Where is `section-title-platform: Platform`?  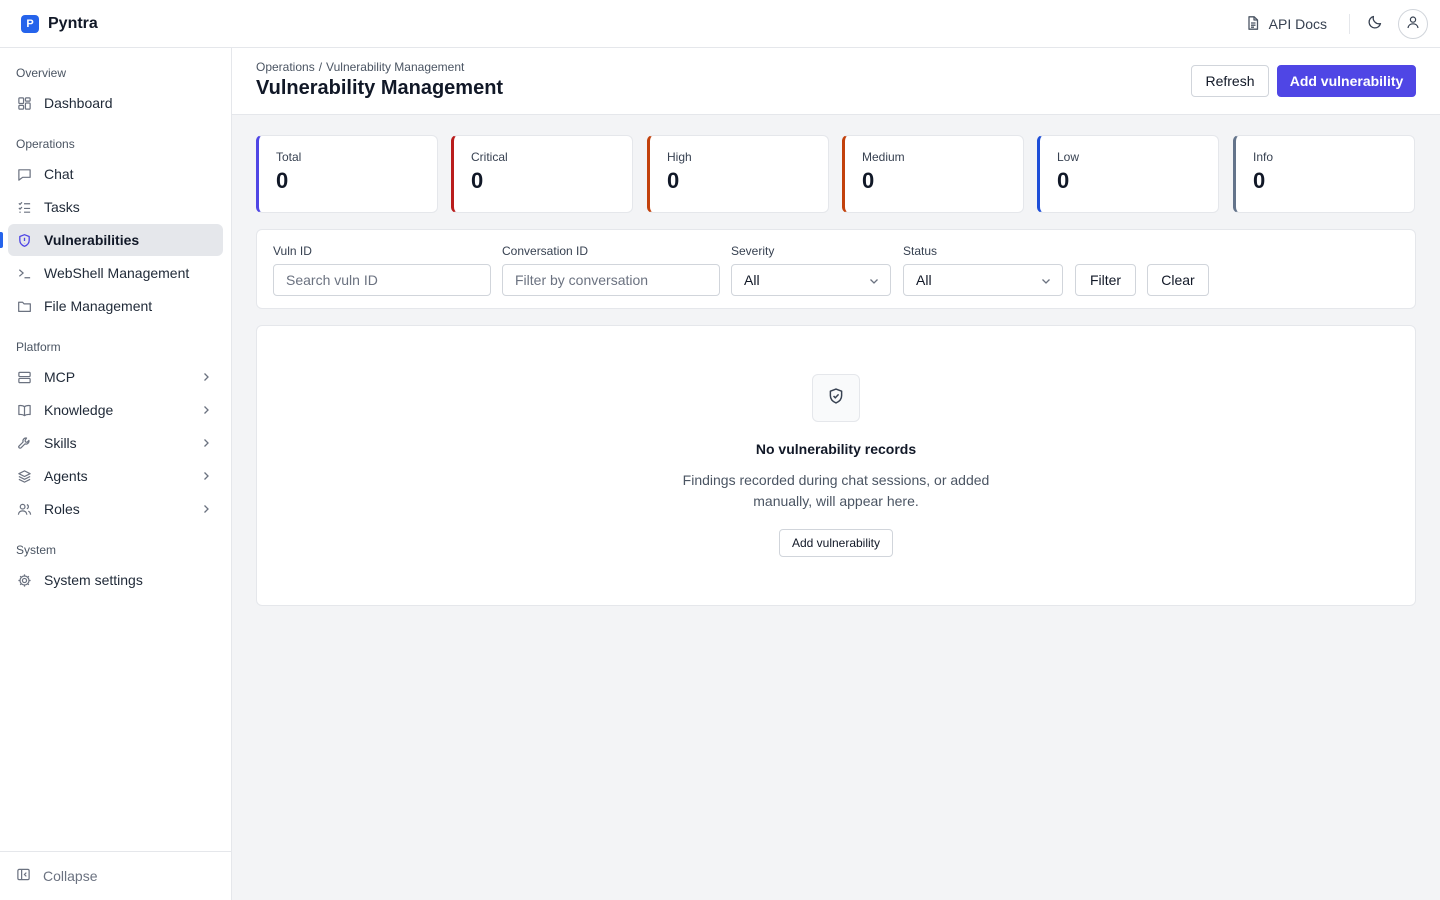
section-title-platform: Platform is located at coordinates (38, 347).